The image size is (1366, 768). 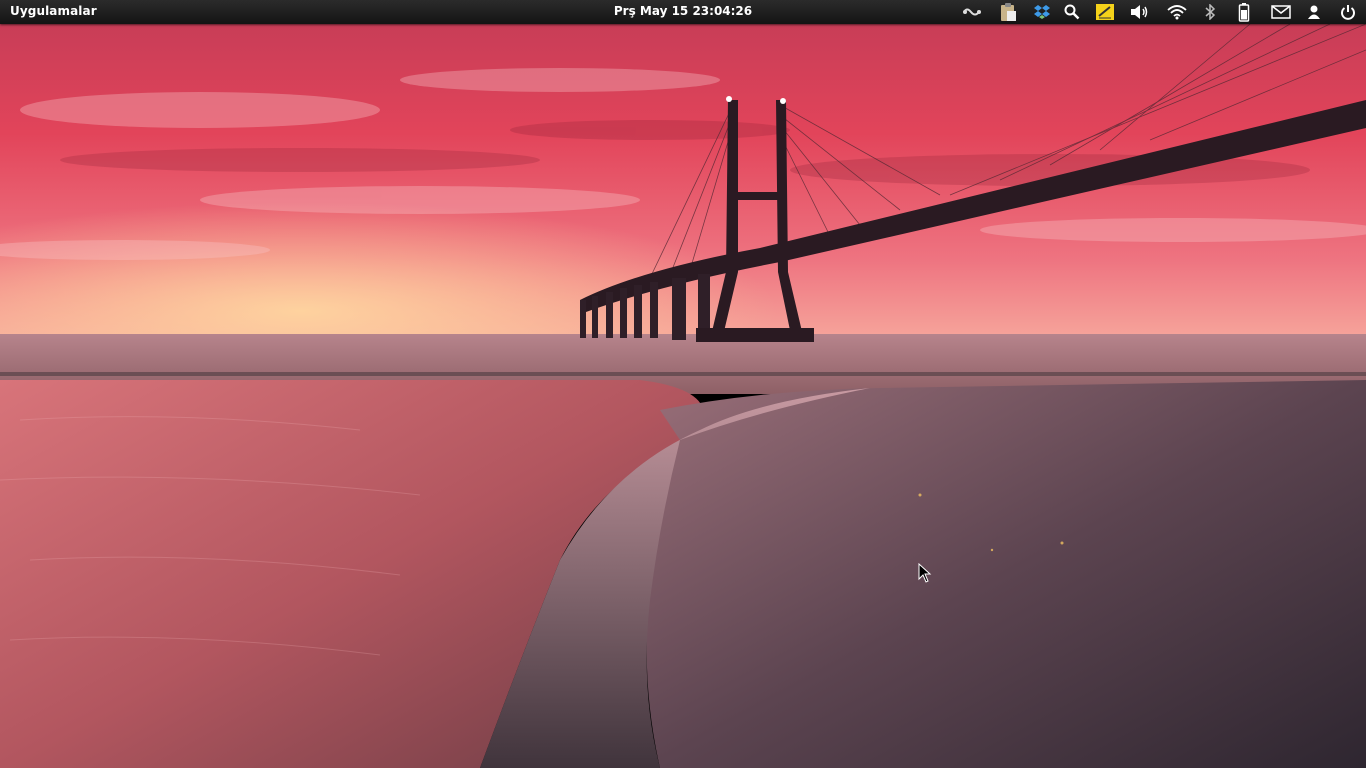 I want to click on dropbox-icon, so click(x=1042, y=12).